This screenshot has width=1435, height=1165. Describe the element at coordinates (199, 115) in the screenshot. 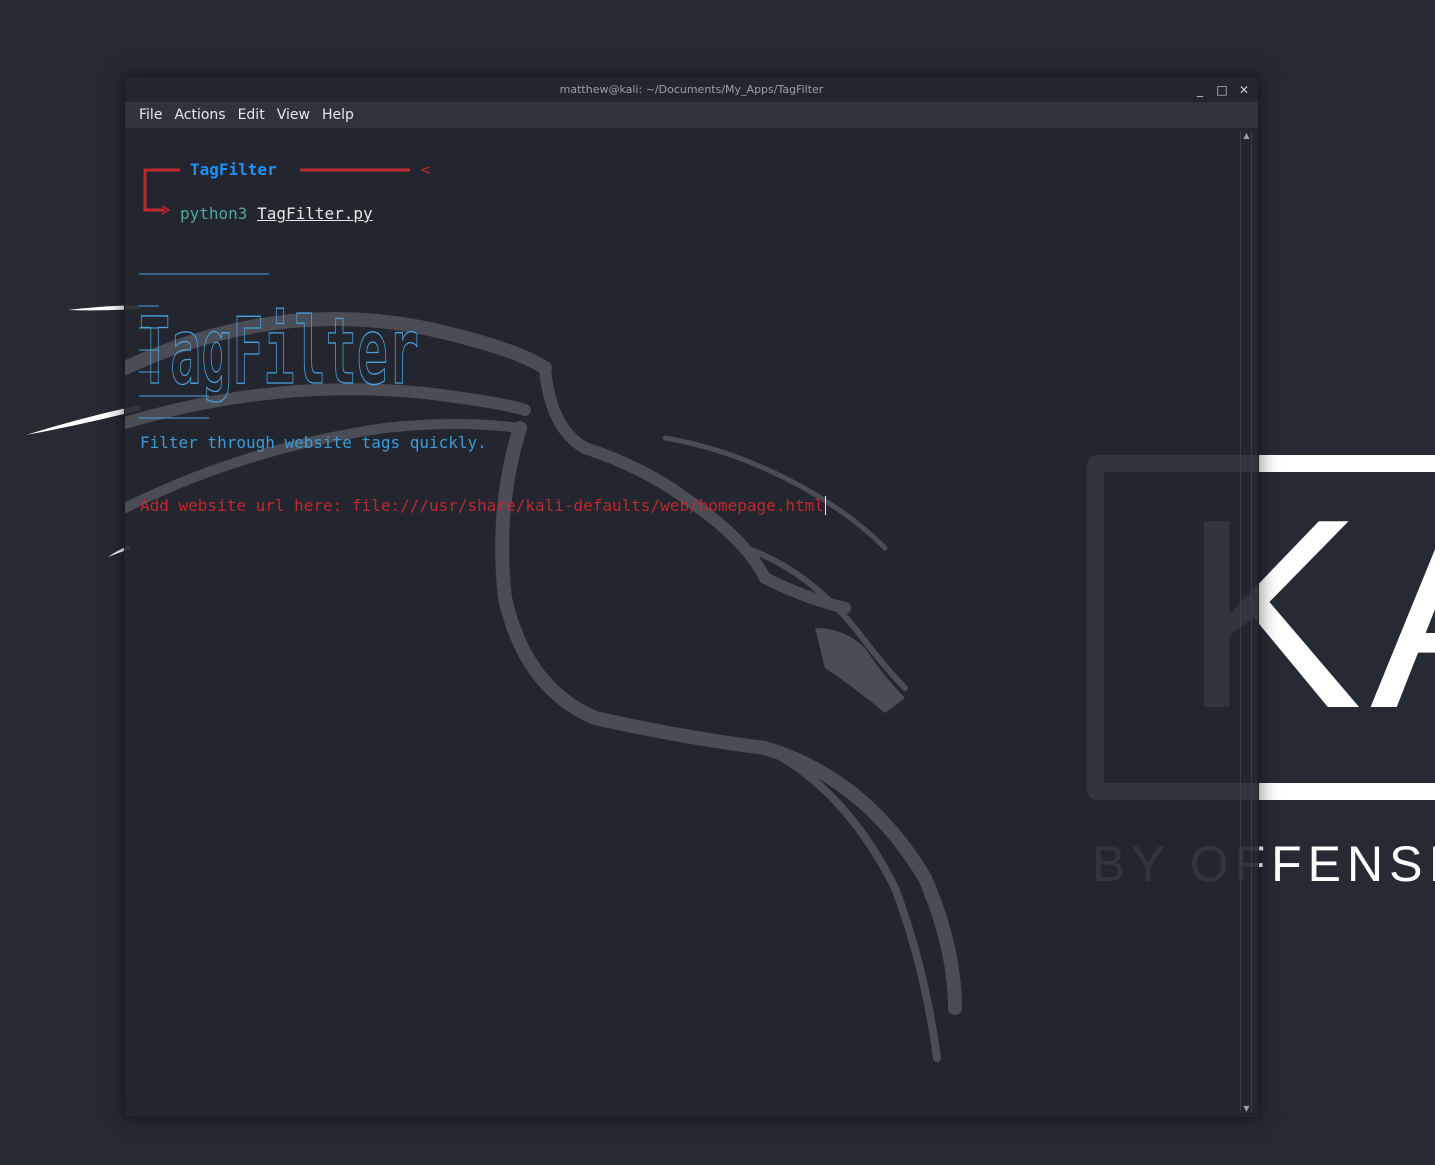

I see `menu-actions: Actions` at that location.